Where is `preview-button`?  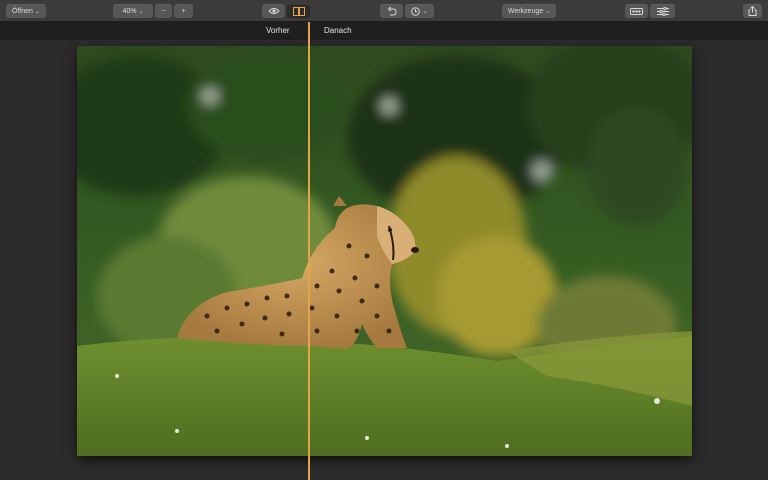
preview-button is located at coordinates (273, 11).